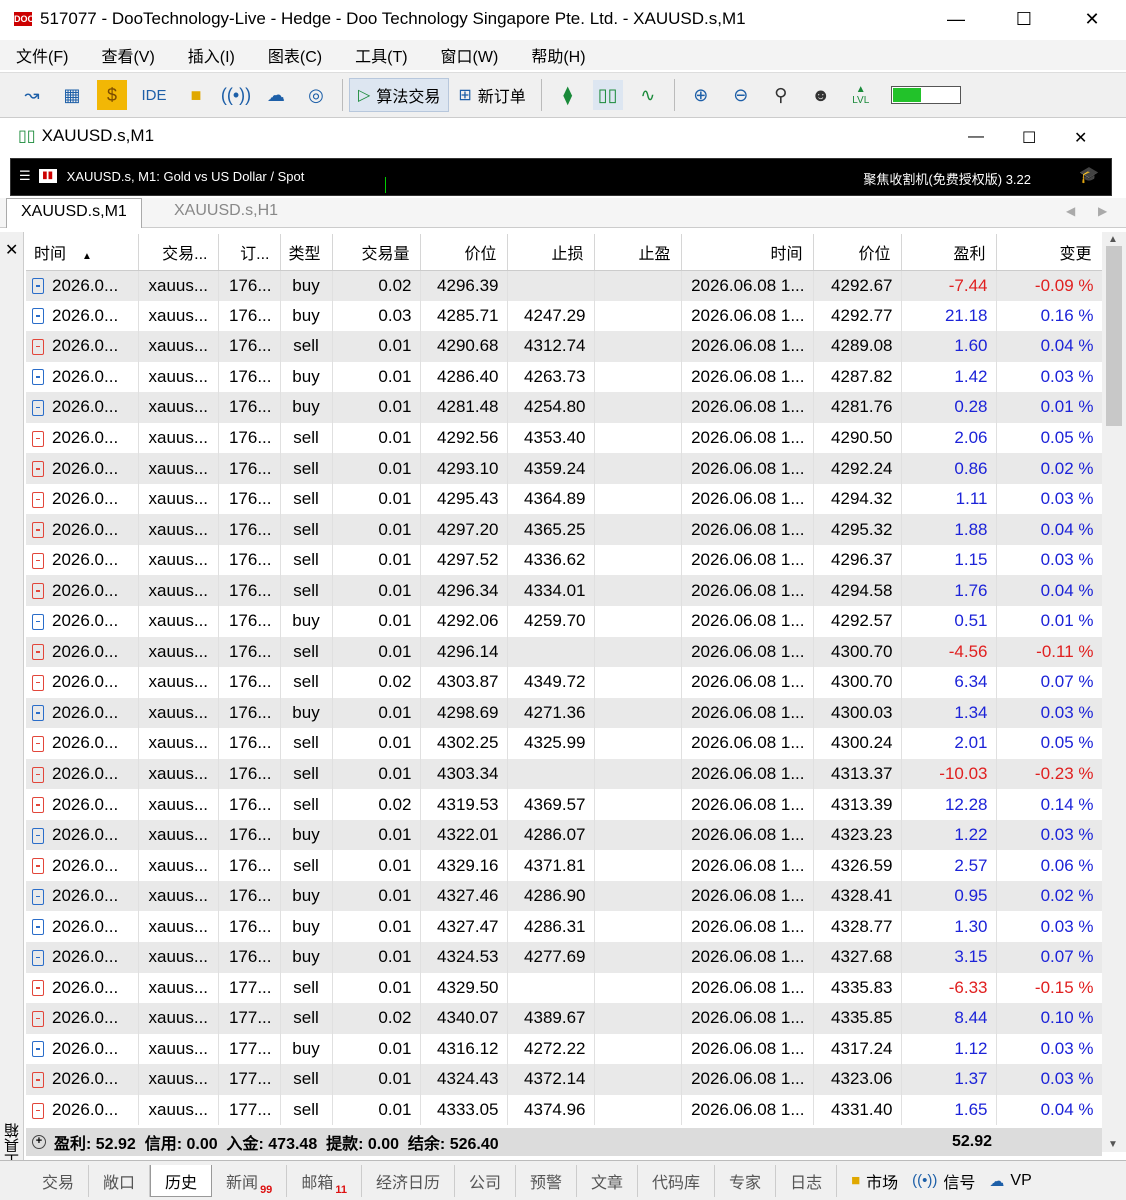  What do you see at coordinates (226, 213) in the screenshot?
I see `tab-xauusd-h1: XAUUSD.s,H1` at bounding box center [226, 213].